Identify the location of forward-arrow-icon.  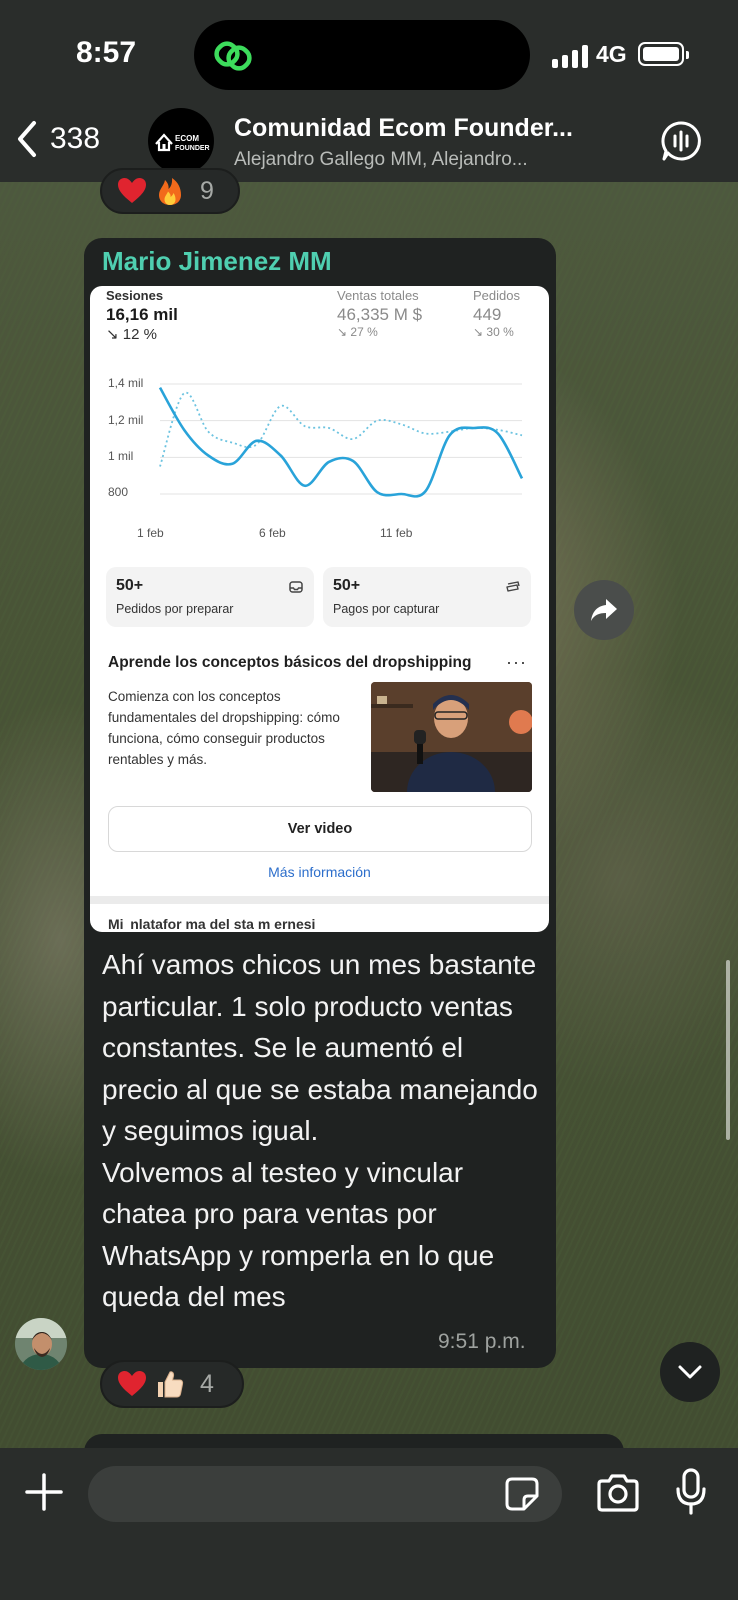
(604, 610).